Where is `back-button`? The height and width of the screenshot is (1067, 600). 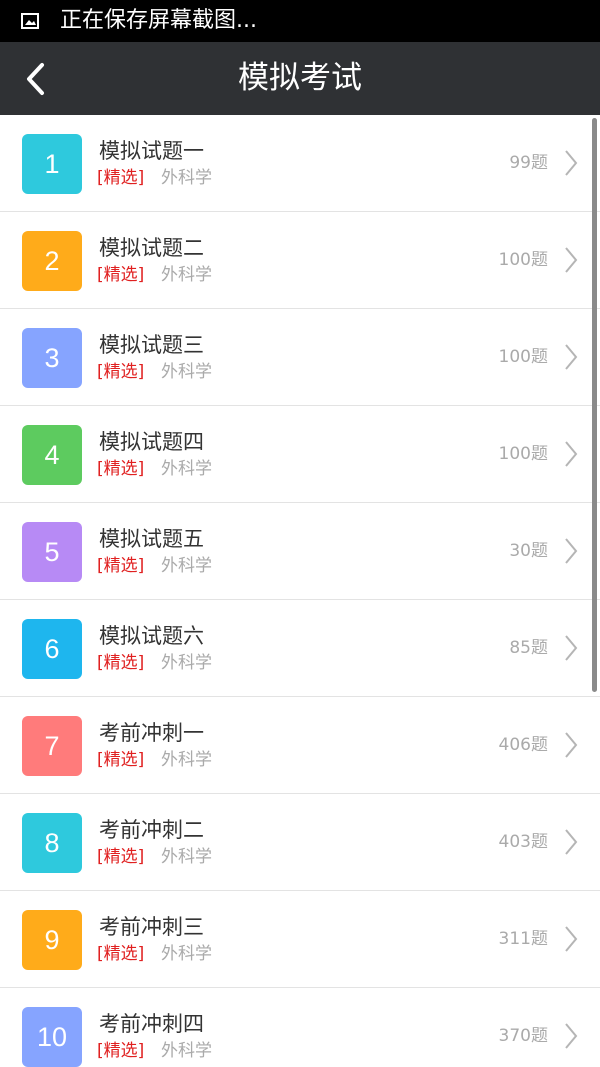
back-button is located at coordinates (35, 79).